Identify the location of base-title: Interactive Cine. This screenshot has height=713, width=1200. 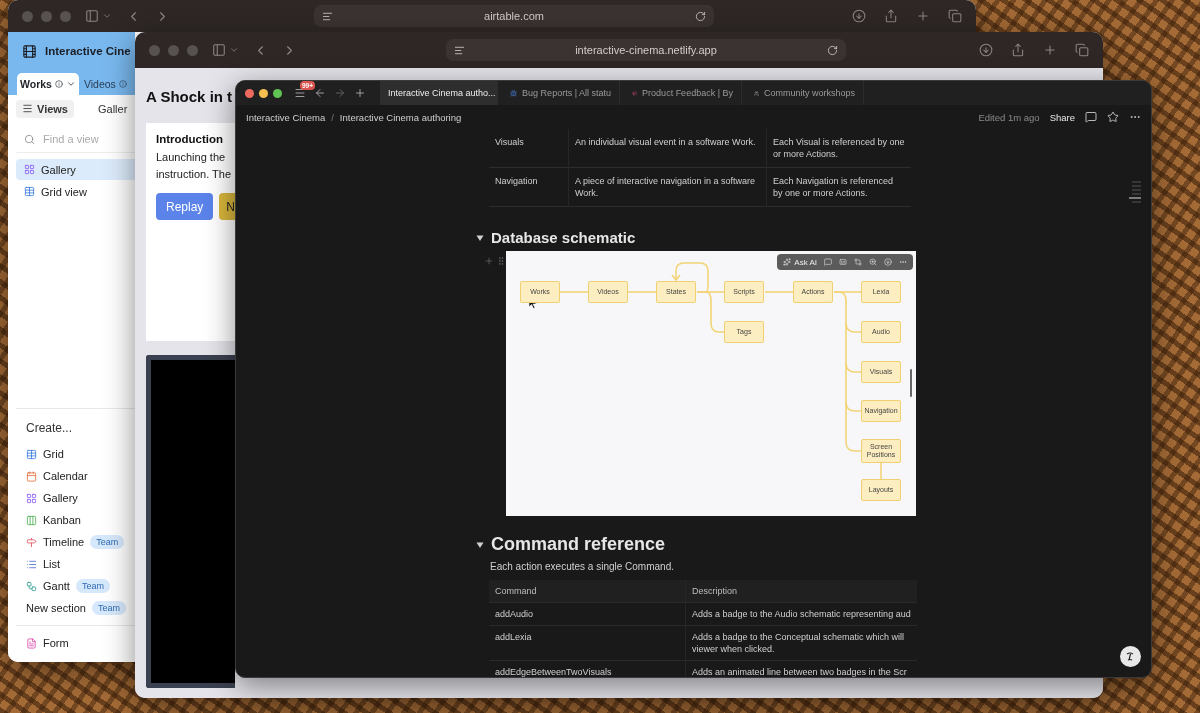
(88, 51).